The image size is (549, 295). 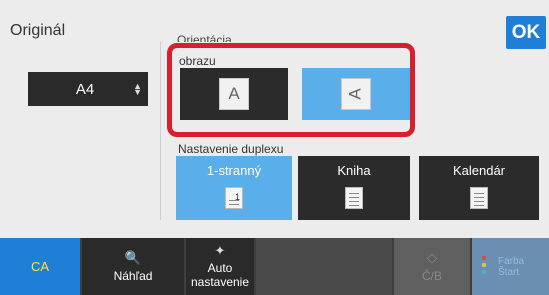 What do you see at coordinates (354, 170) in the screenshot?
I see `duplex-option-label: Kniha` at bounding box center [354, 170].